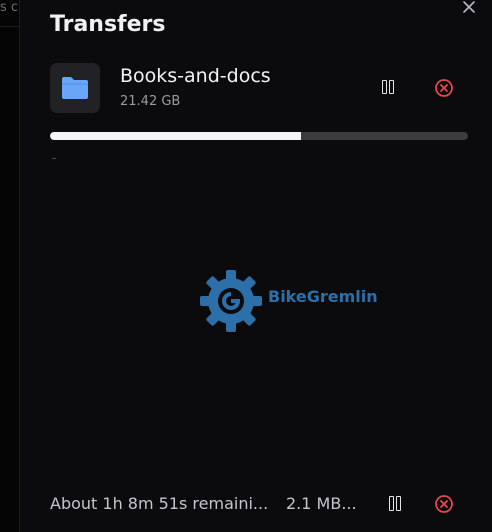 The width and height of the screenshot is (492, 532). I want to click on footer-pause-button, so click(396, 504).